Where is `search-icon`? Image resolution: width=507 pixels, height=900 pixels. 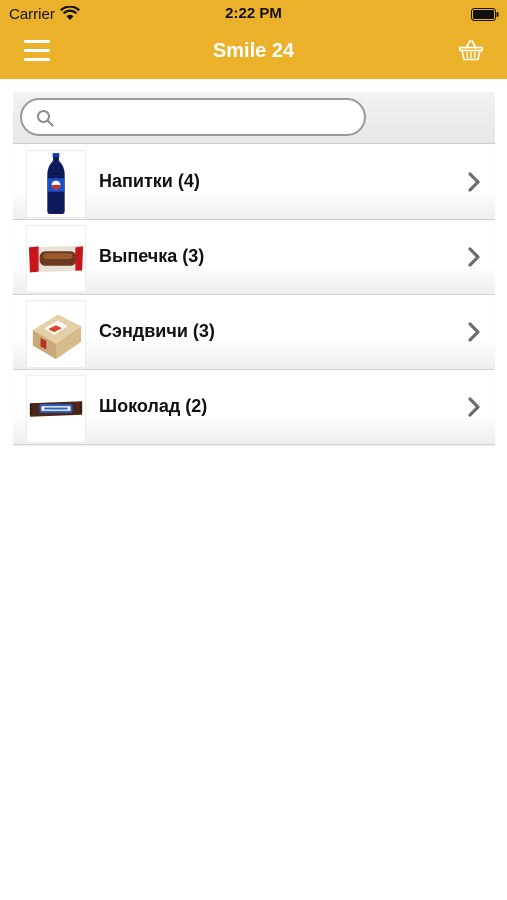 search-icon is located at coordinates (45, 118).